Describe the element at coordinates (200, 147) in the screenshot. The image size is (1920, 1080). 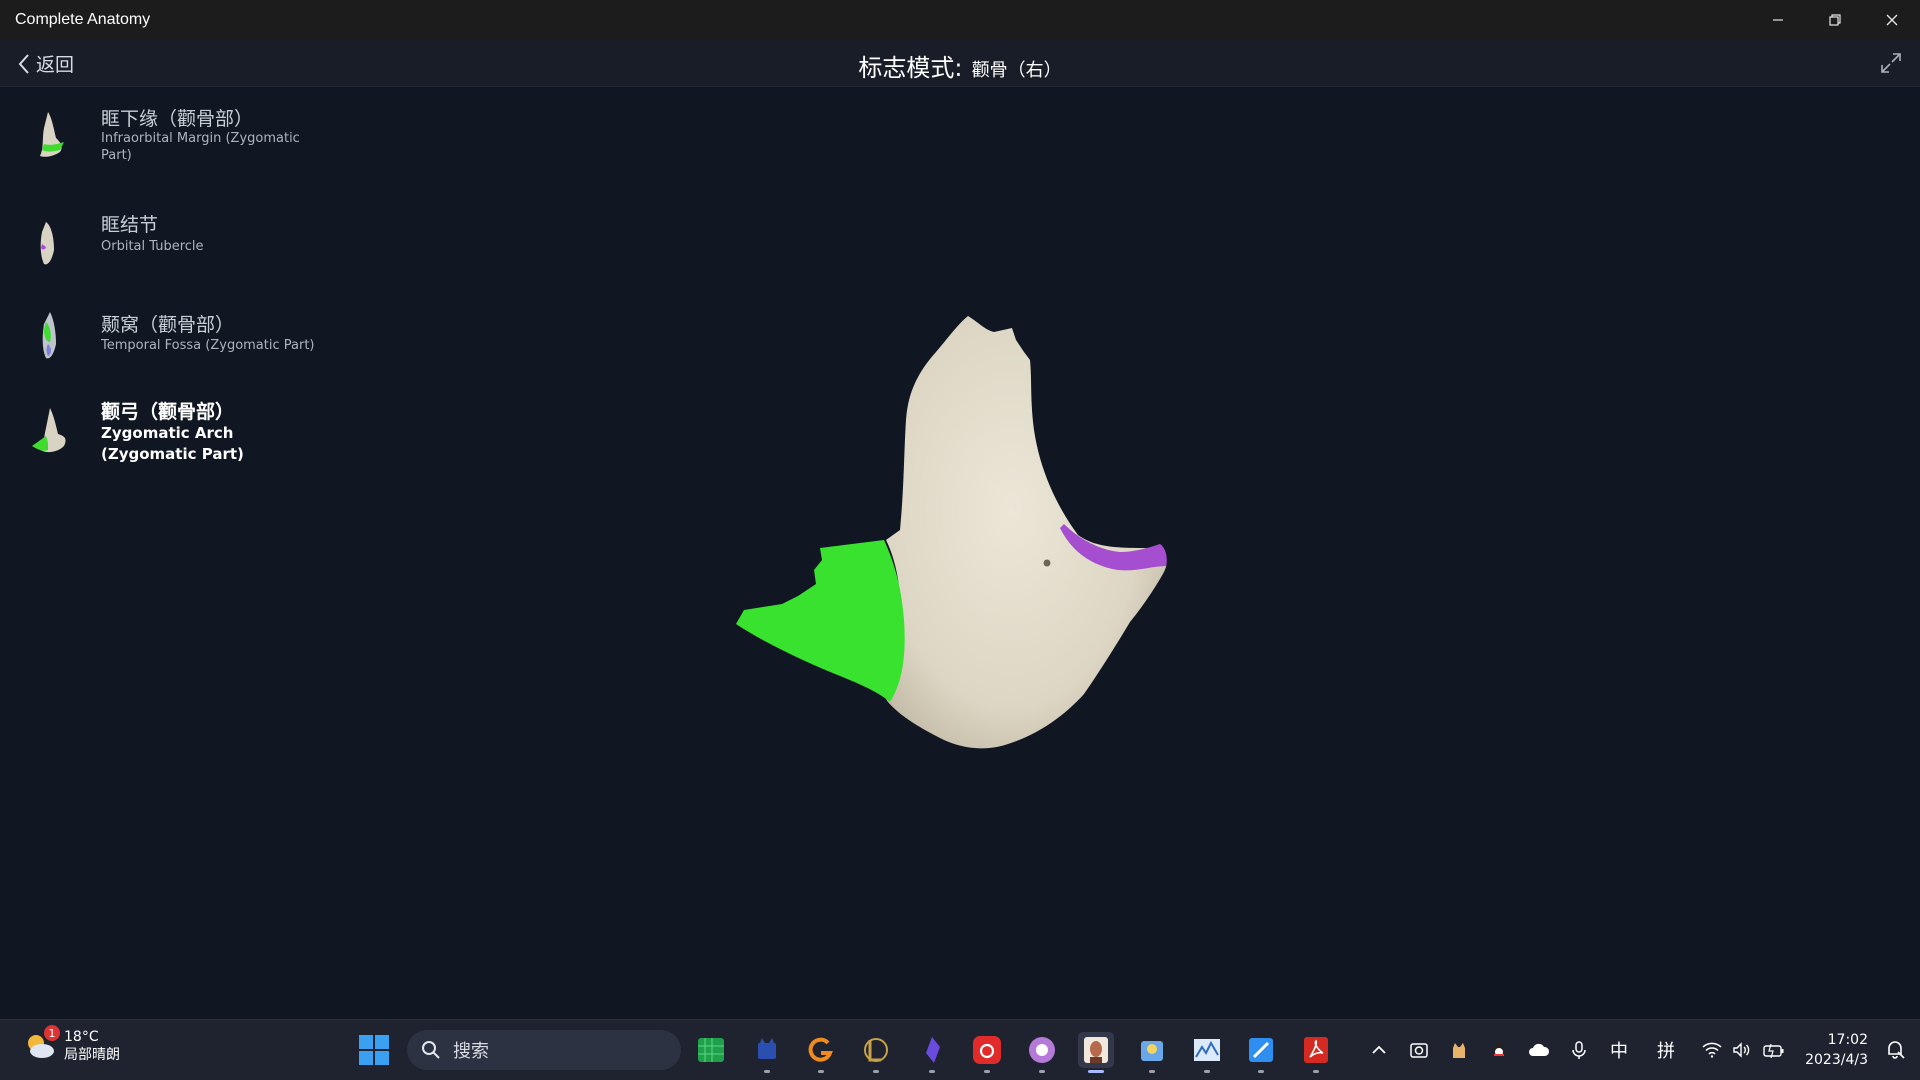
I see `landmark-en-label: Infraorbital Margin (Zygomatic Part)` at that location.